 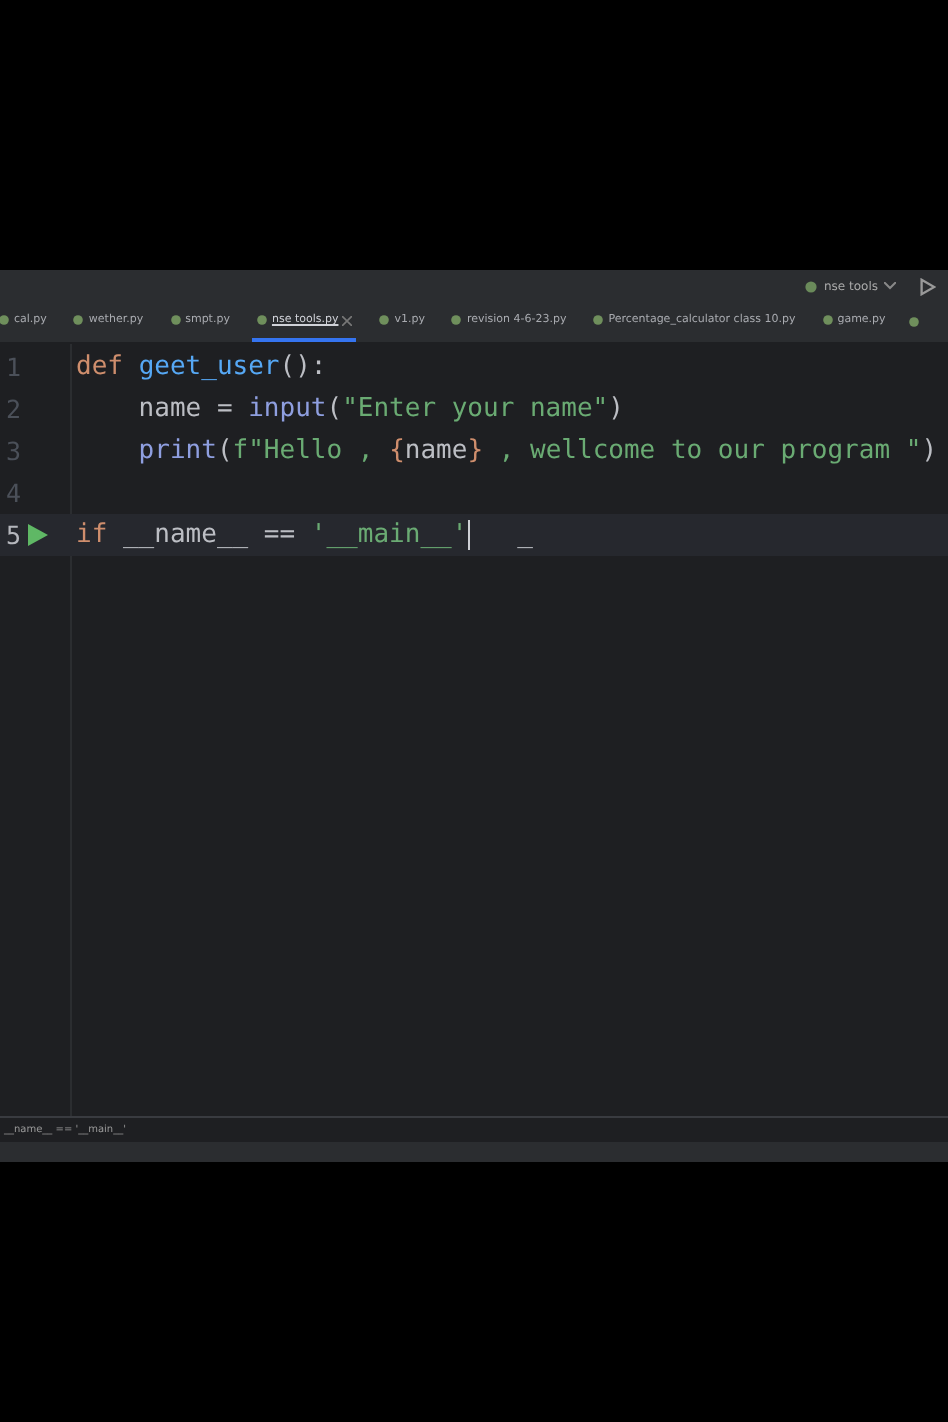 What do you see at coordinates (304, 535) in the screenshot?
I see `code-line: if __name__ == '__main__' _` at bounding box center [304, 535].